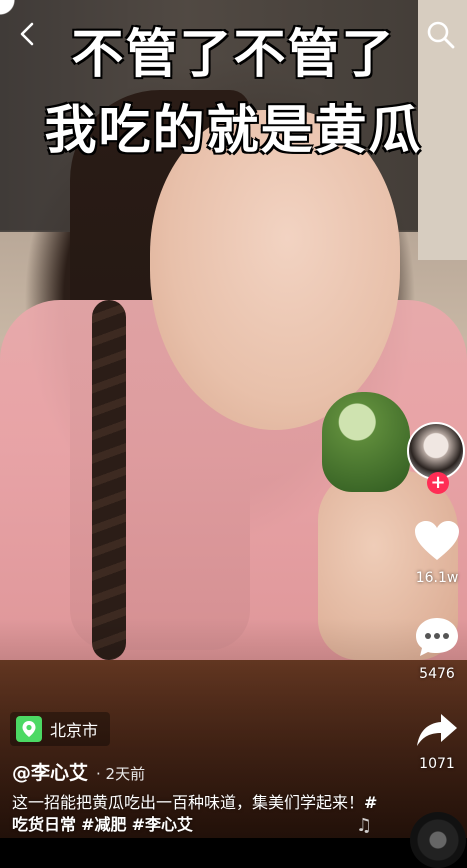 The height and width of the screenshot is (868, 467). What do you see at coordinates (437, 637) in the screenshot?
I see `comment-icon` at bounding box center [437, 637].